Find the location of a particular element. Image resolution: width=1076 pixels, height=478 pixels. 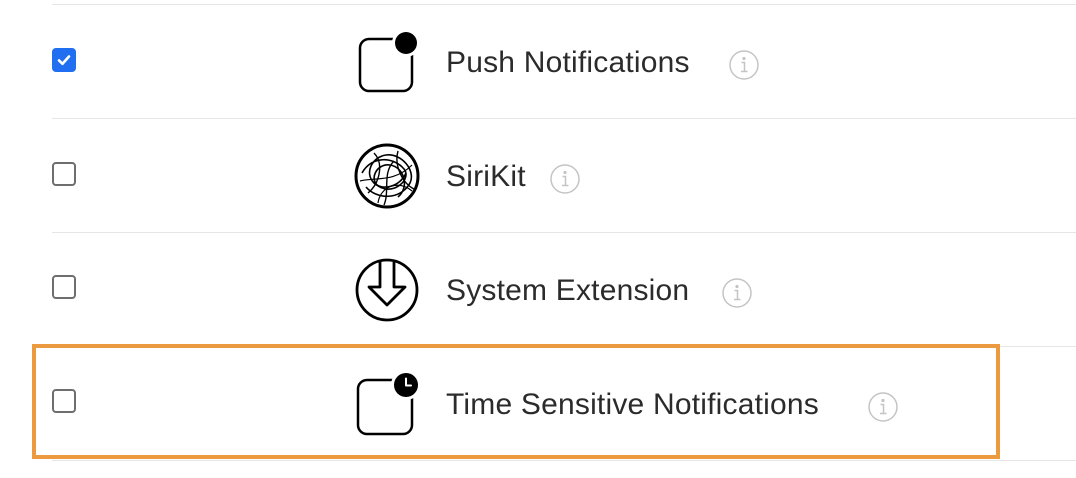

sirikit-checkbox is located at coordinates (64, 174).